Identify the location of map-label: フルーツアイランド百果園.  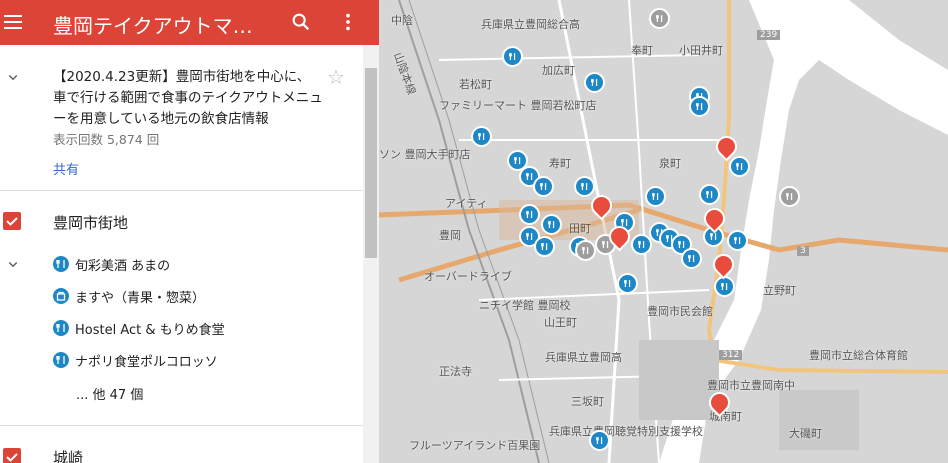
(475, 445).